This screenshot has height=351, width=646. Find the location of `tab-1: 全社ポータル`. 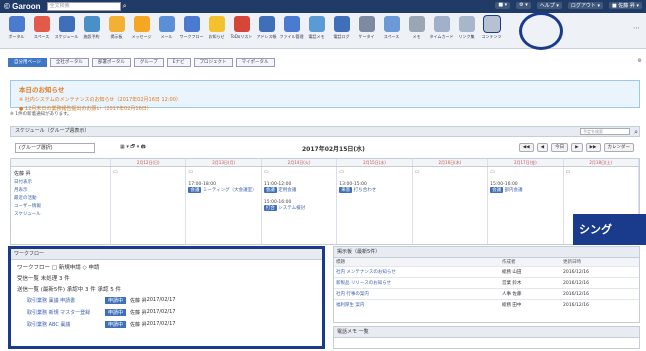

tab-1: 全社ポータル is located at coordinates (69, 62).